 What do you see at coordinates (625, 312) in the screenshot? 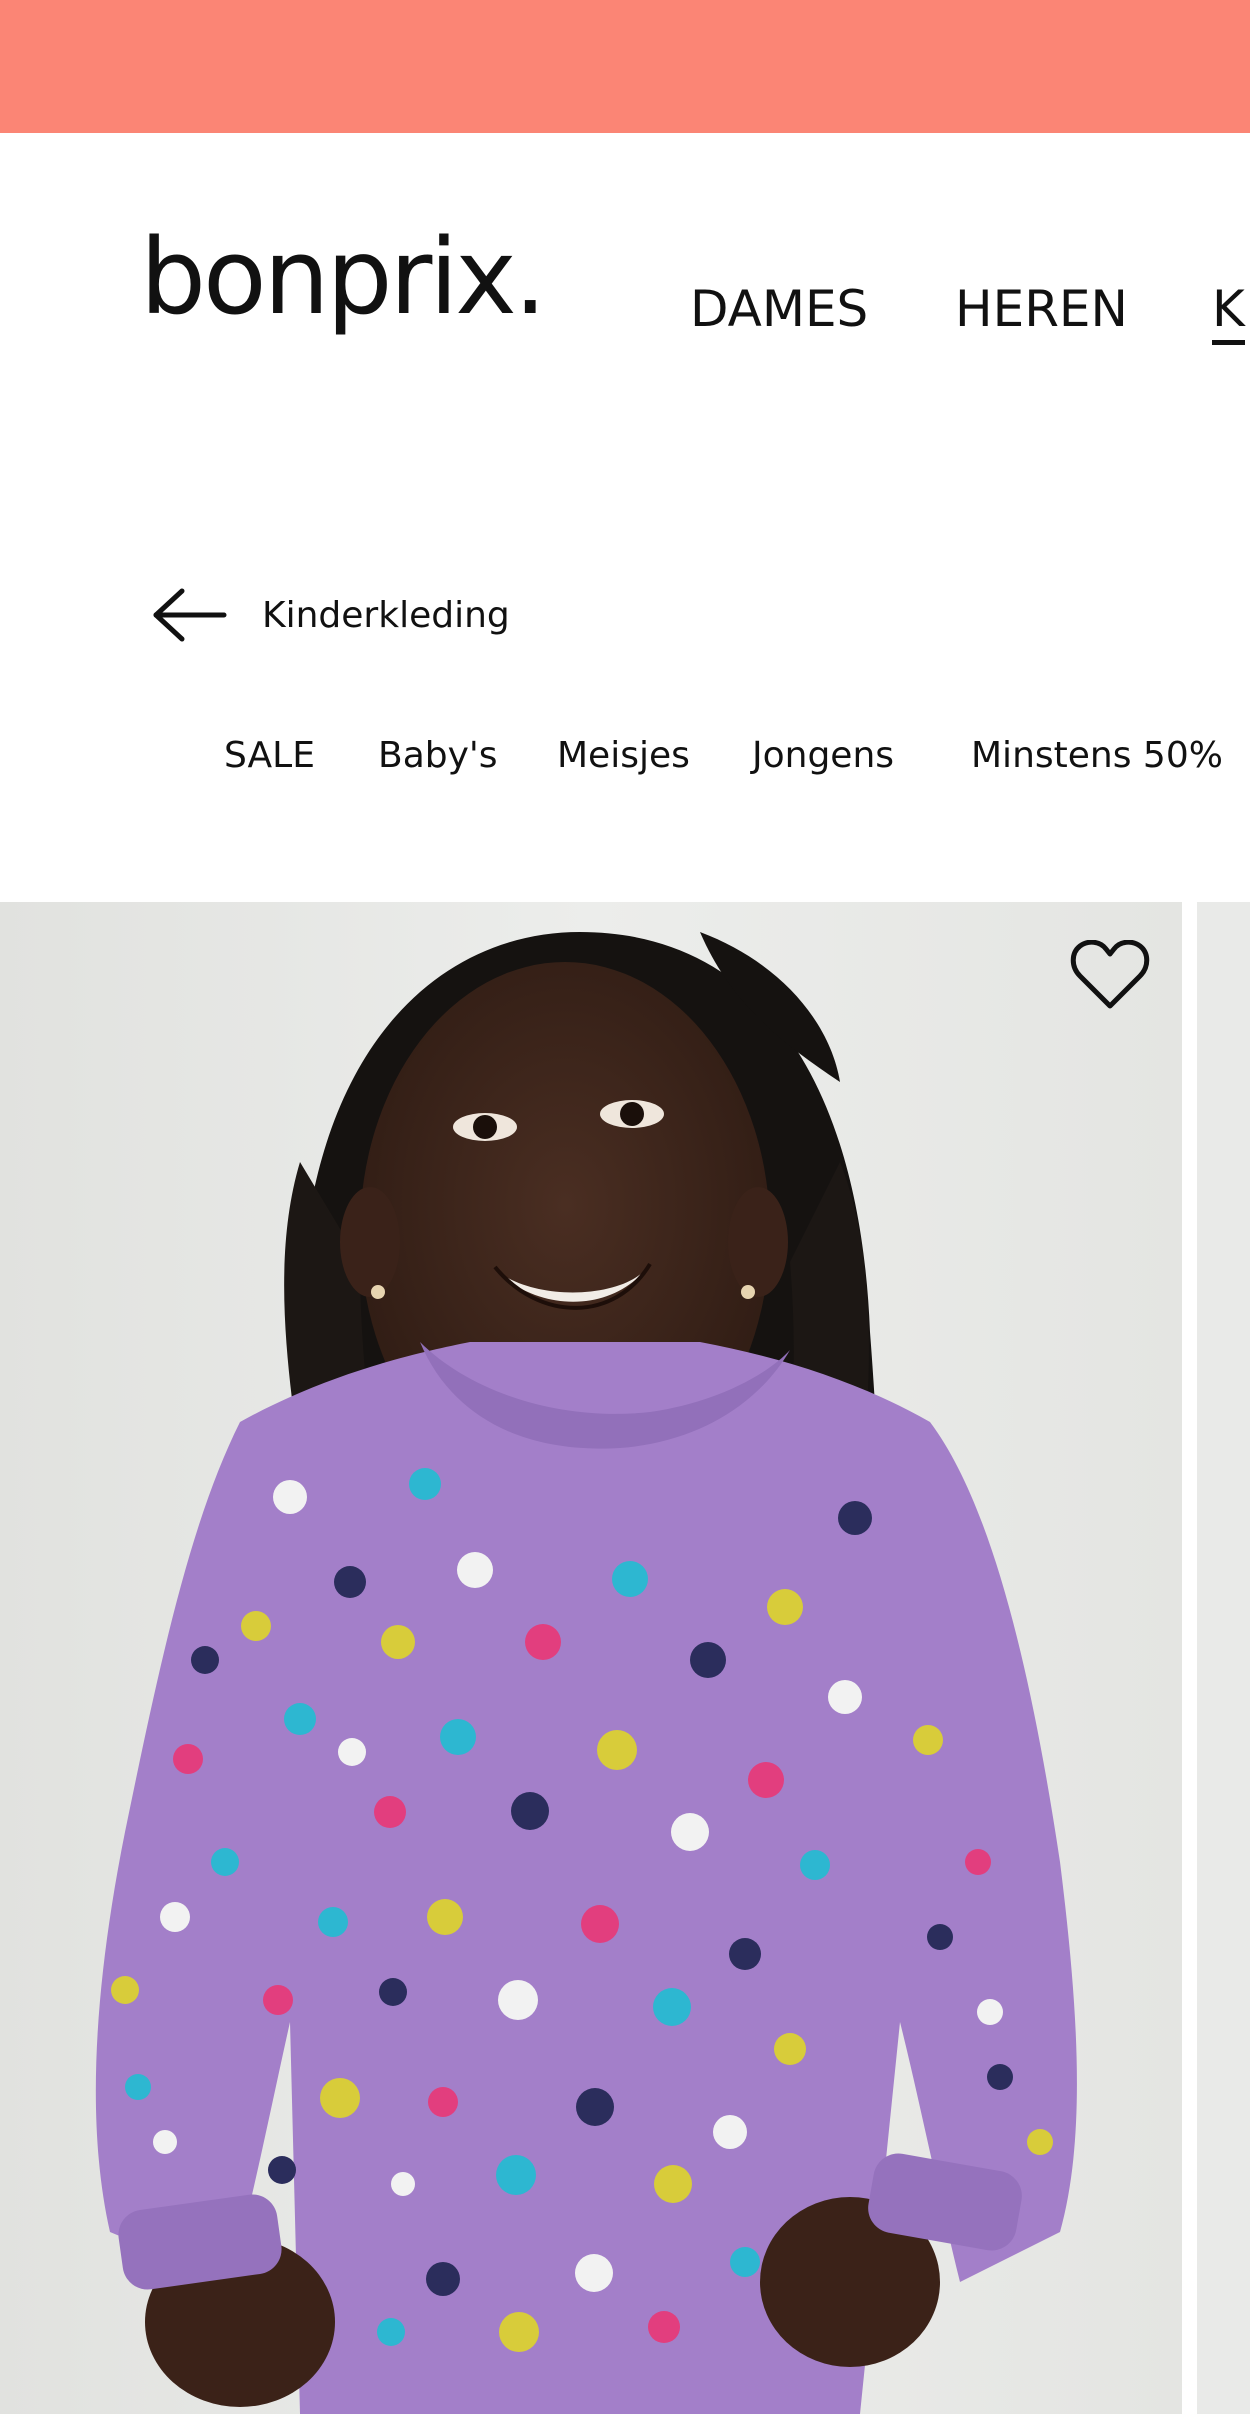
I see `main-navigation: DAMES HEREN K` at bounding box center [625, 312].